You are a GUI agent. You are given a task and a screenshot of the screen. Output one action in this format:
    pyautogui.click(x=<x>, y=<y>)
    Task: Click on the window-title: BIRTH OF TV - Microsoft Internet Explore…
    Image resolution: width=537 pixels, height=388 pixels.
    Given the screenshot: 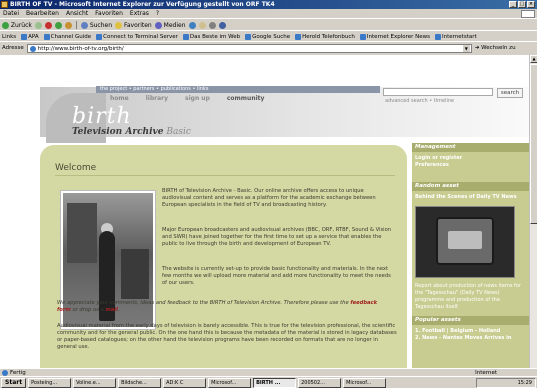 What is the action you would take?
    pyautogui.click(x=142, y=4)
    